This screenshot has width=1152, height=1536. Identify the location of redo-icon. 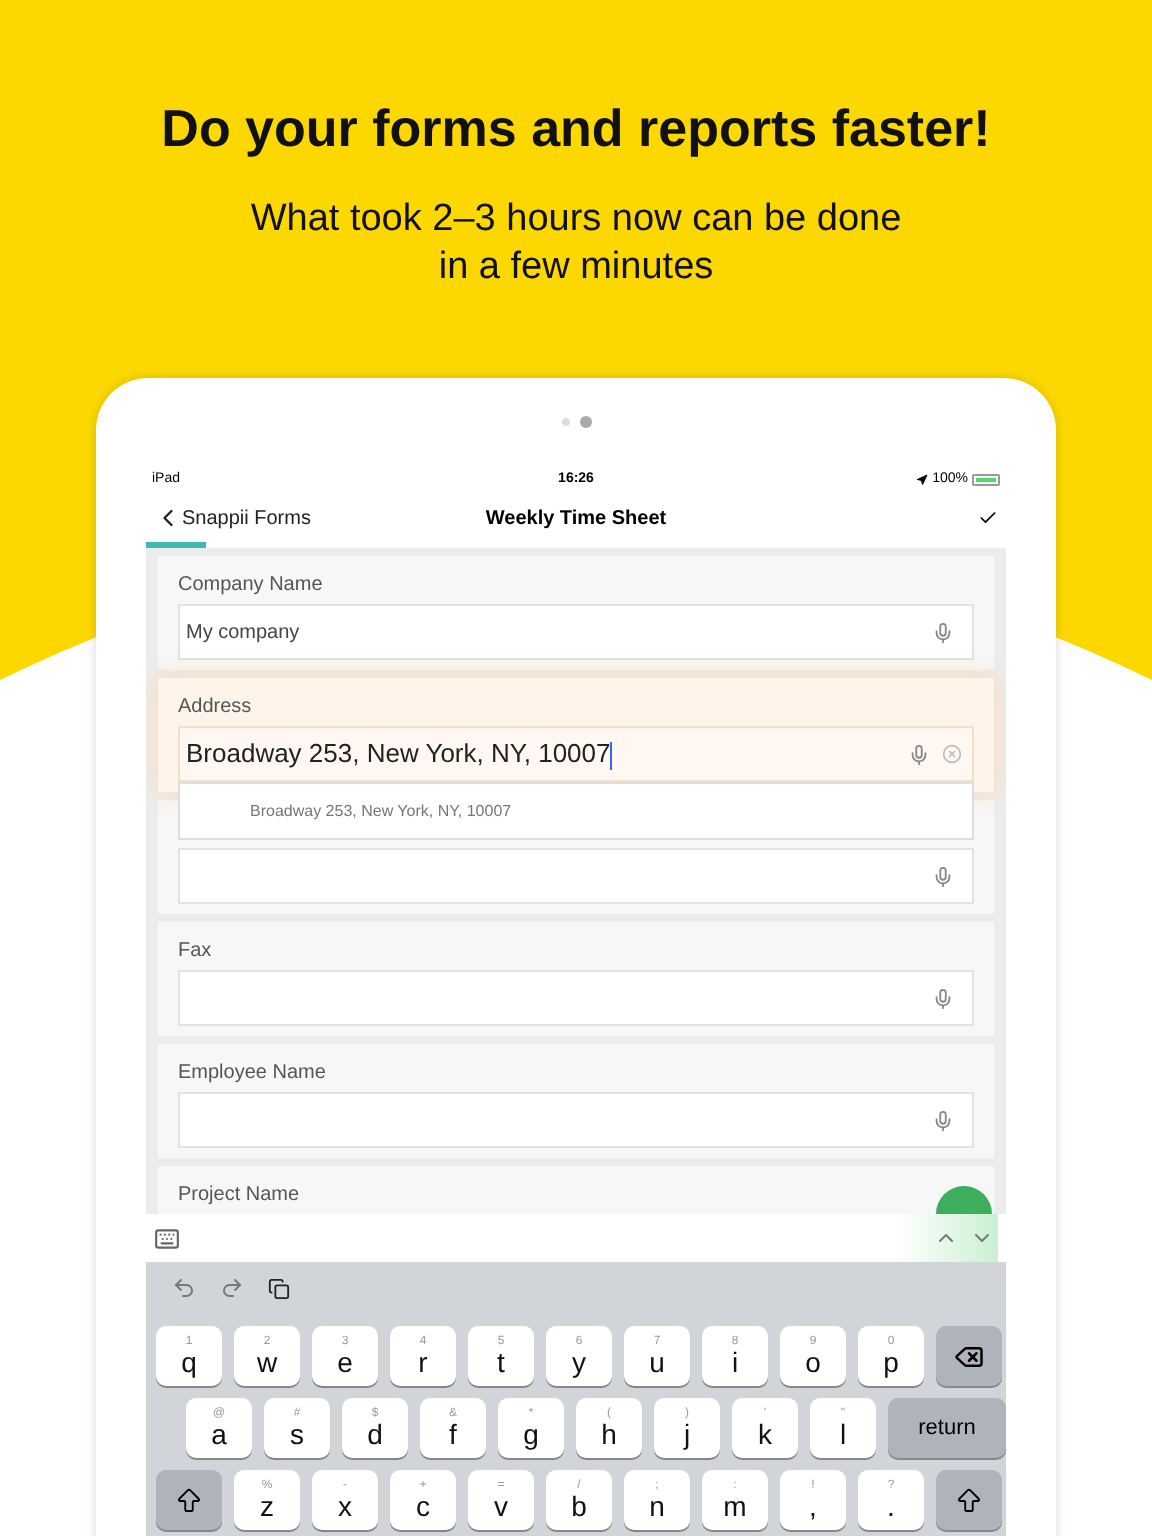
(232, 1288).